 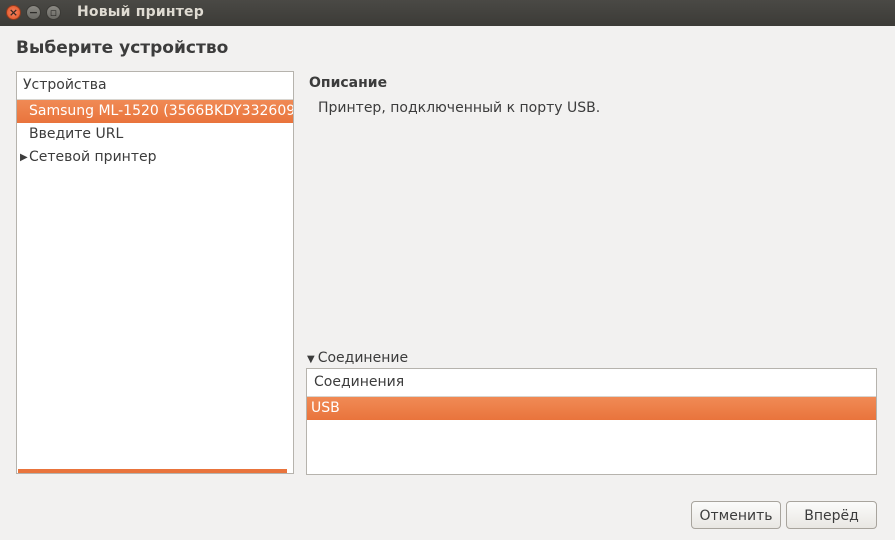 What do you see at coordinates (736, 515) in the screenshot?
I see `cancel-button: Отменить` at bounding box center [736, 515].